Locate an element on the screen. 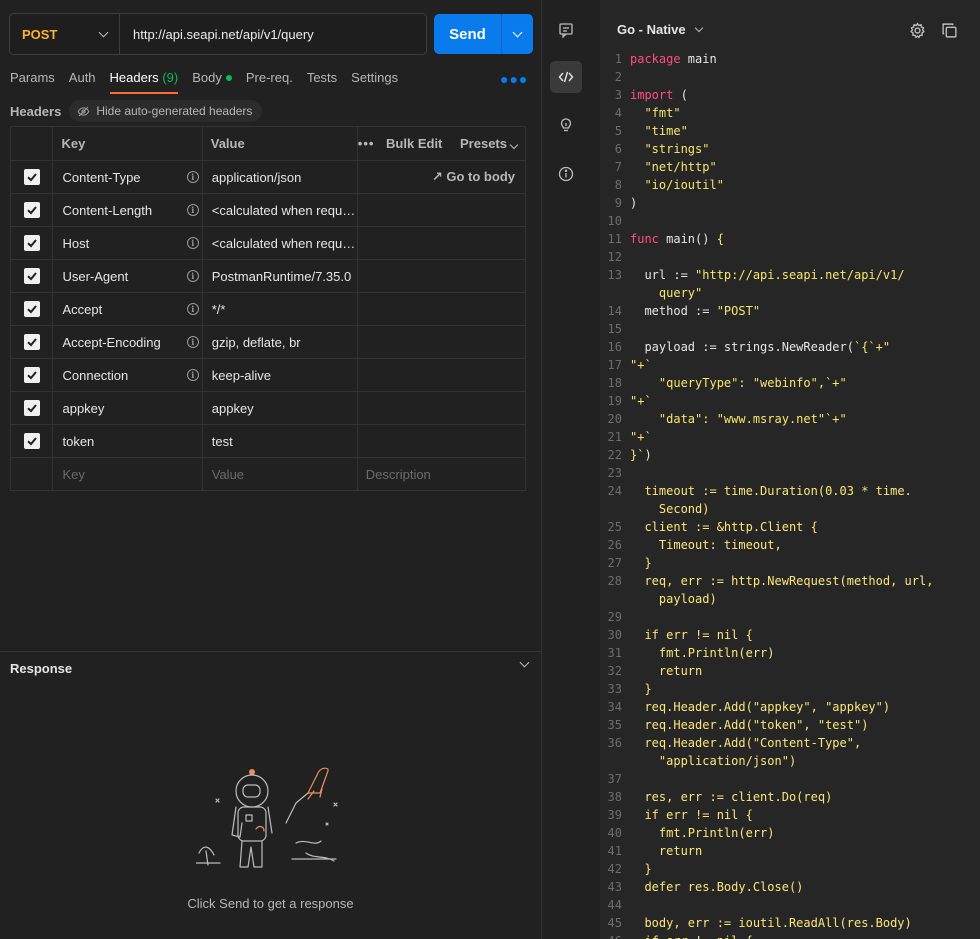 The image size is (980, 939). header-value-cell: gzip, deflate, br is located at coordinates (279, 342).